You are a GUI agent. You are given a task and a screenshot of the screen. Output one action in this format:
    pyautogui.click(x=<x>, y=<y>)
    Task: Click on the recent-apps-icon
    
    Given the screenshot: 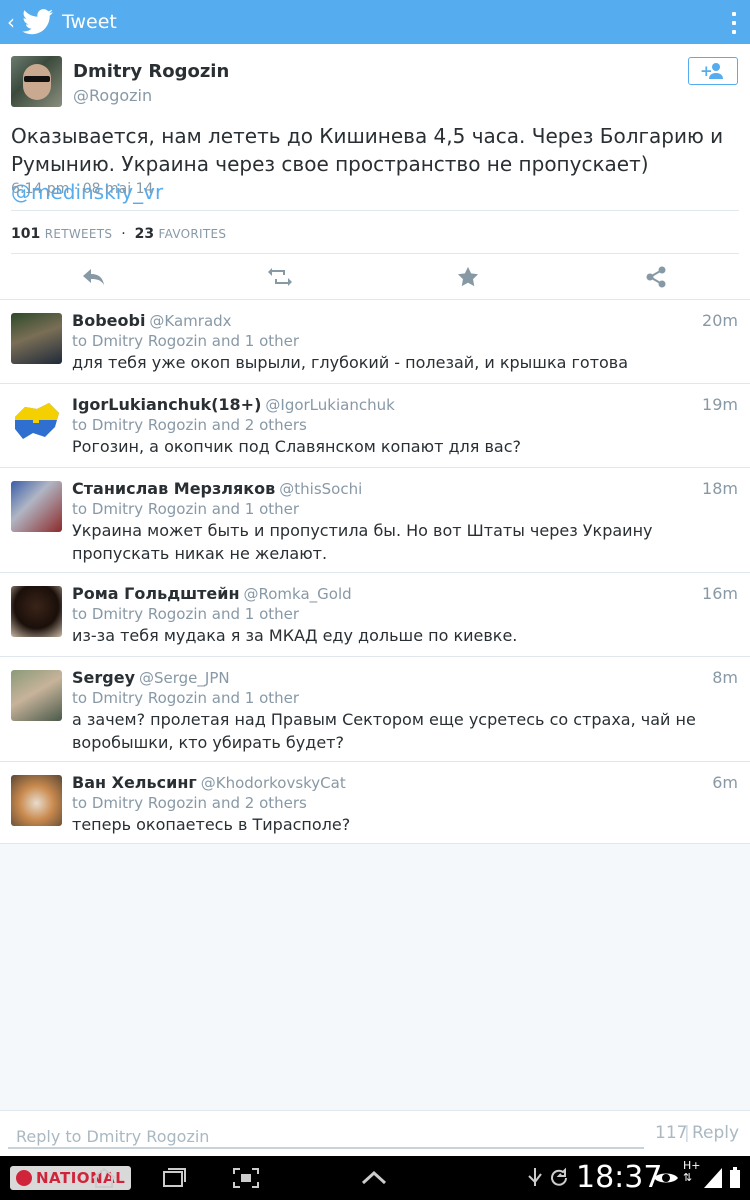 What is the action you would take?
    pyautogui.click(x=174, y=1178)
    